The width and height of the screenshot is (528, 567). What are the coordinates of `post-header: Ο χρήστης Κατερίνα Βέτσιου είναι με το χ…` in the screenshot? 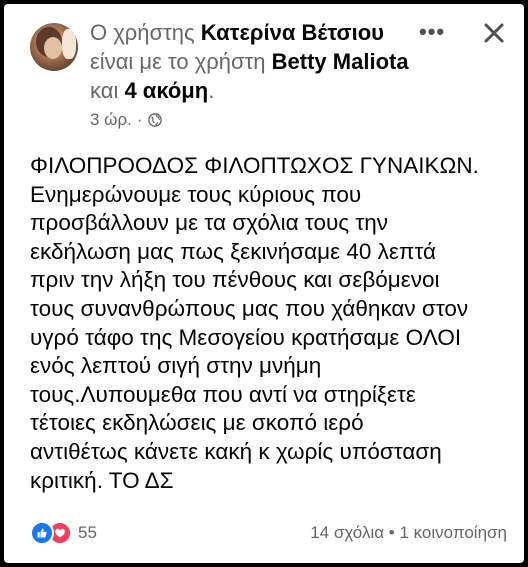 It's located at (255, 61).